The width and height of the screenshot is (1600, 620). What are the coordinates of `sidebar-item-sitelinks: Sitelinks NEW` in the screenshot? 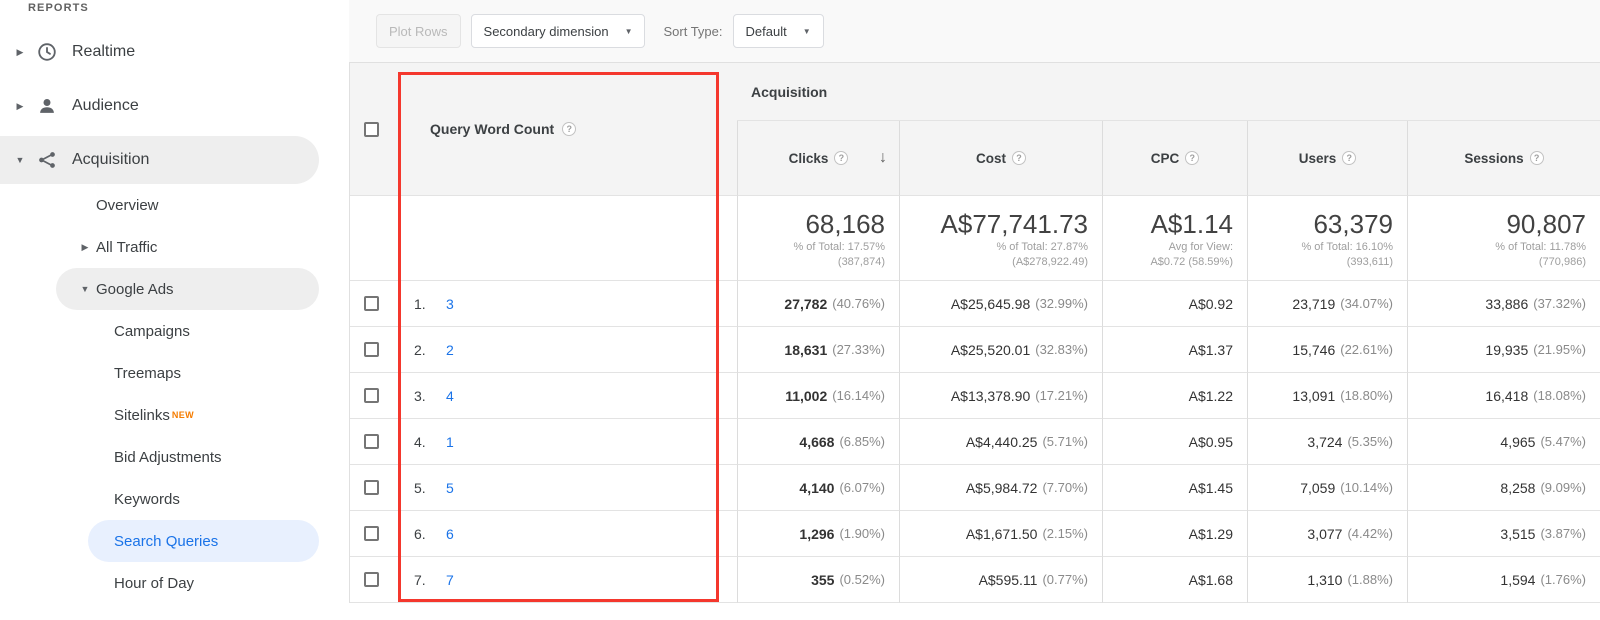 It's located at (174, 415).